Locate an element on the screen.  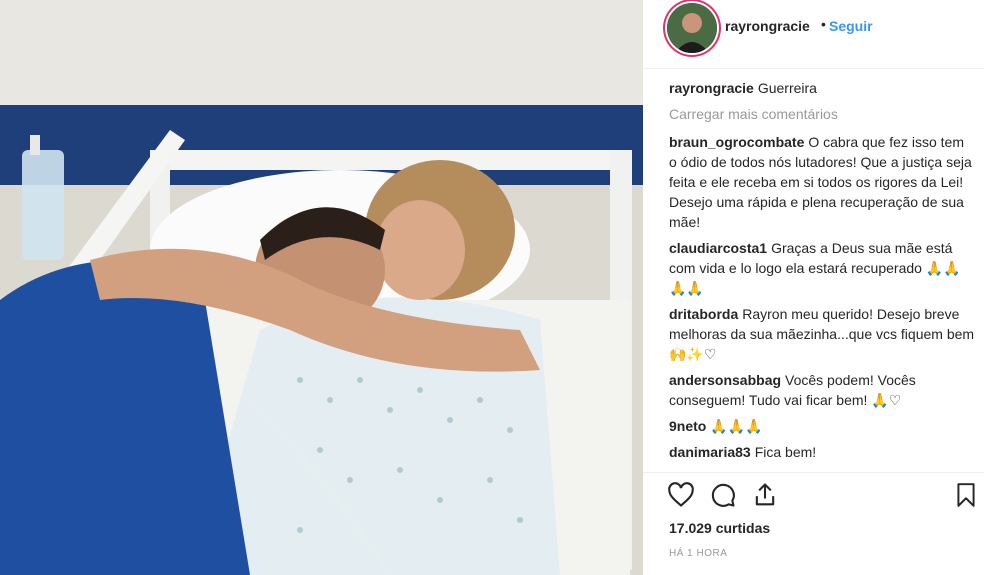
comment-username: dritaborda is located at coordinates (703, 314).